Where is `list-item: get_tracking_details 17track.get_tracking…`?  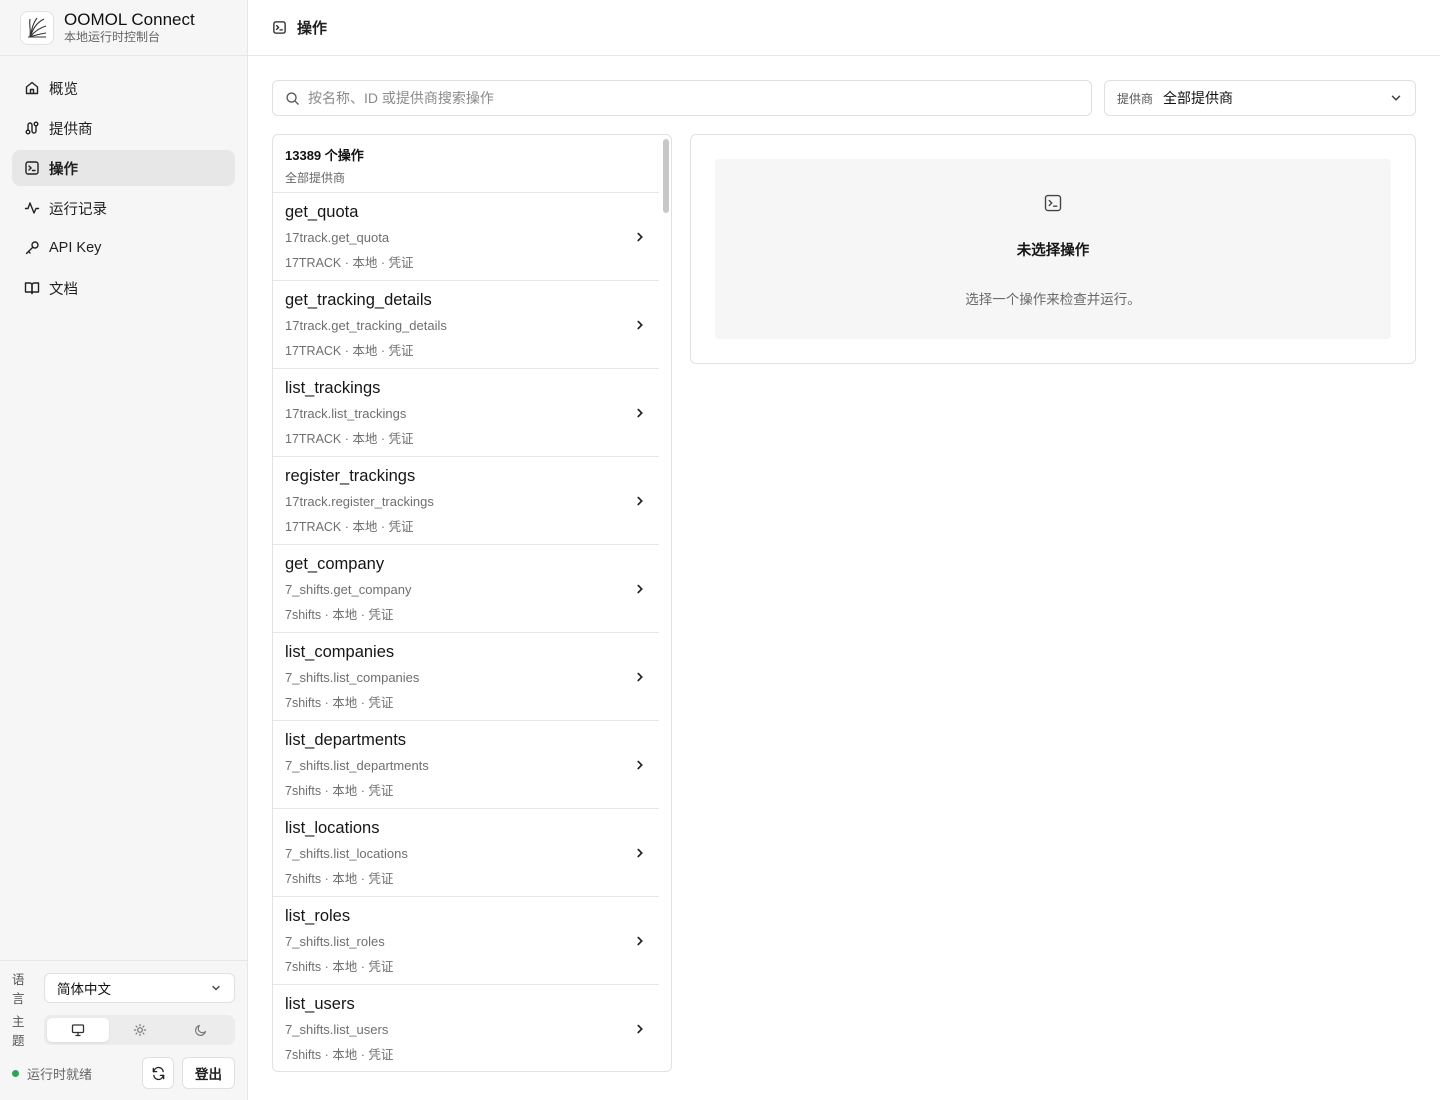
list-item: get_tracking_details 17track.get_tracking… is located at coordinates (466, 325).